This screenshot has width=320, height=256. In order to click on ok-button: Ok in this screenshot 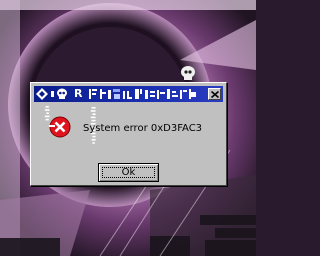, I will do `click(128, 172)`.